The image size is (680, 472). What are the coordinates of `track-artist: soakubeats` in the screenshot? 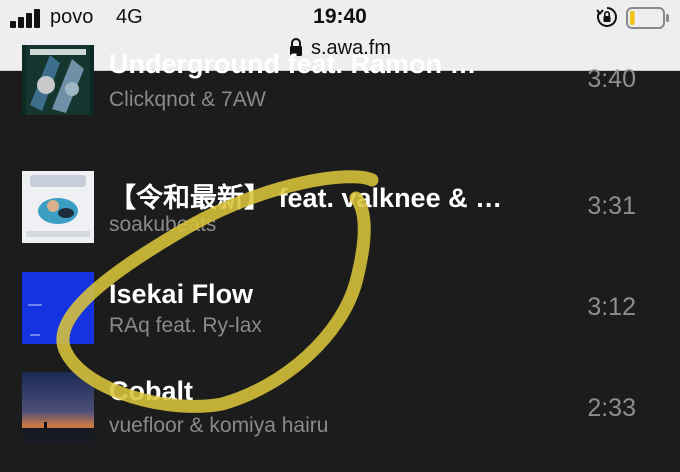 It's located at (339, 225).